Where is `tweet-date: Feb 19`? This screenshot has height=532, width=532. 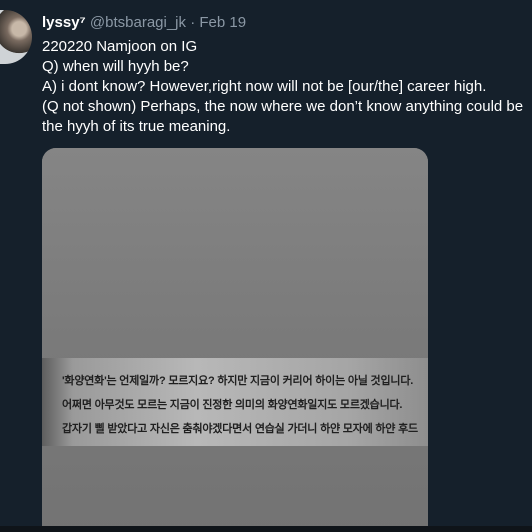 tweet-date: Feb 19 is located at coordinates (222, 22).